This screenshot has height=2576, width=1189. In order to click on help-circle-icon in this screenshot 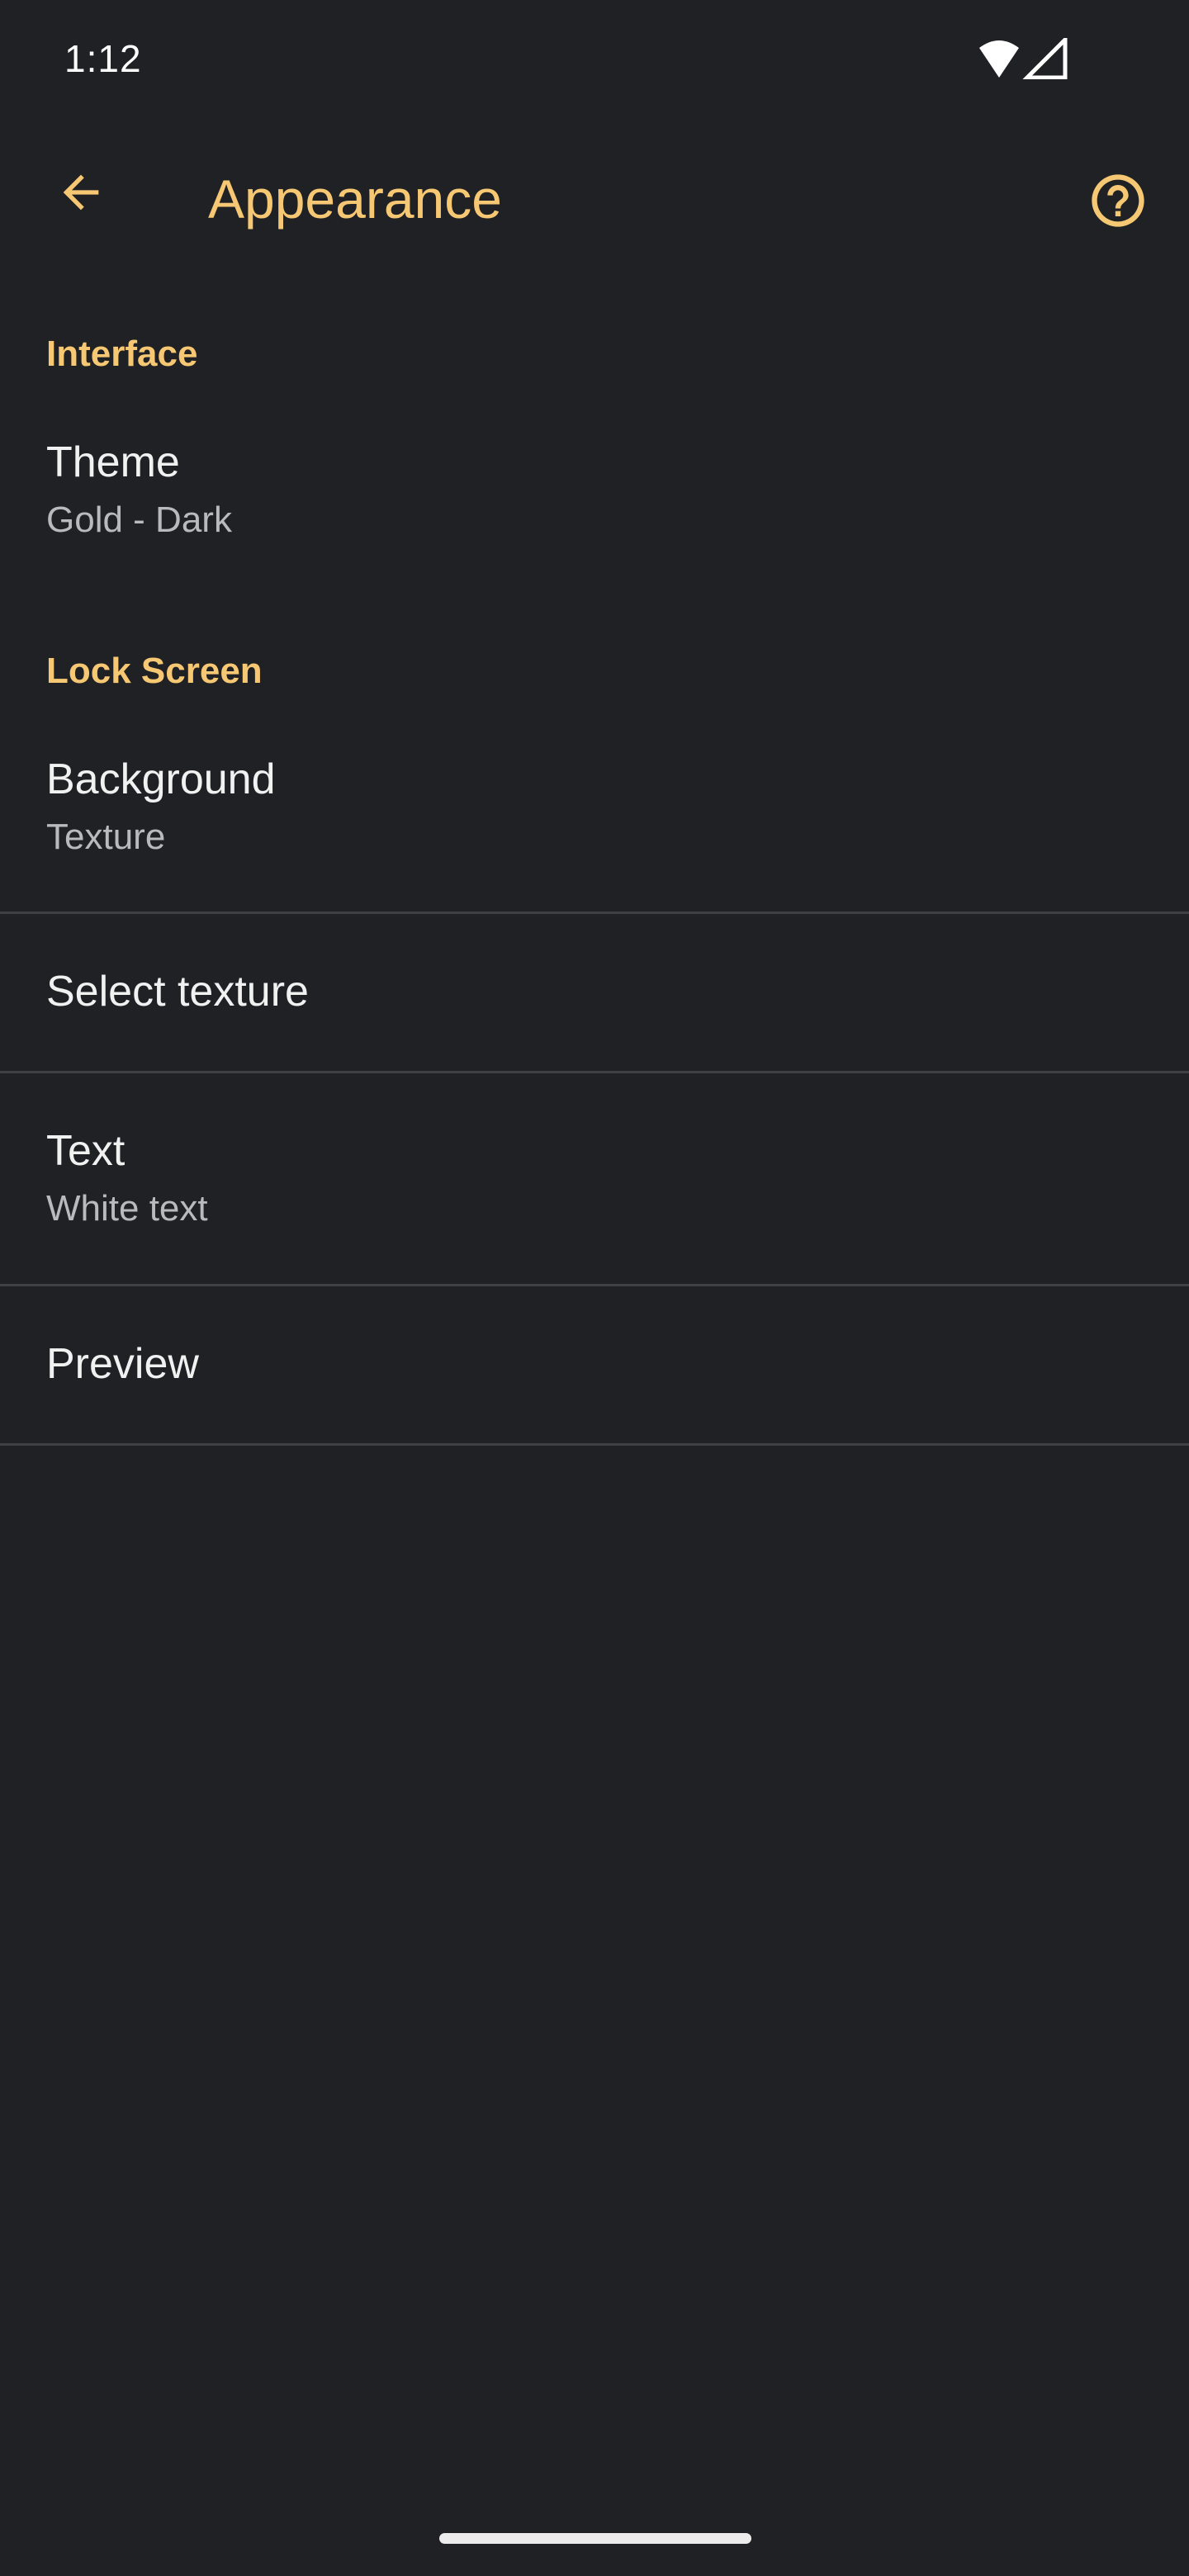, I will do `click(1118, 200)`.